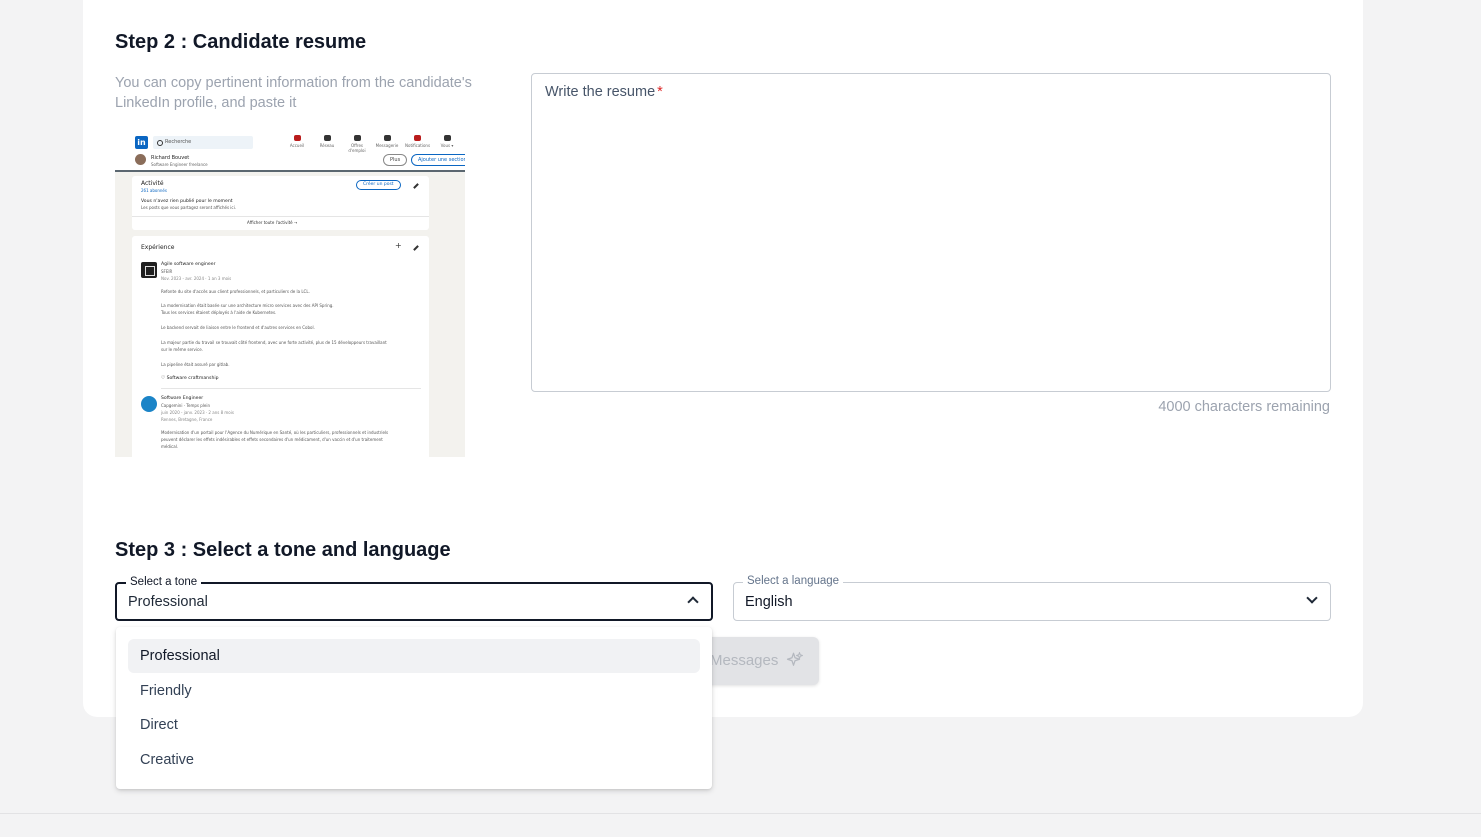 Image resolution: width=1481 pixels, height=837 pixels. What do you see at coordinates (744, 660) in the screenshot?
I see `generate-button-label: Messages` at bounding box center [744, 660].